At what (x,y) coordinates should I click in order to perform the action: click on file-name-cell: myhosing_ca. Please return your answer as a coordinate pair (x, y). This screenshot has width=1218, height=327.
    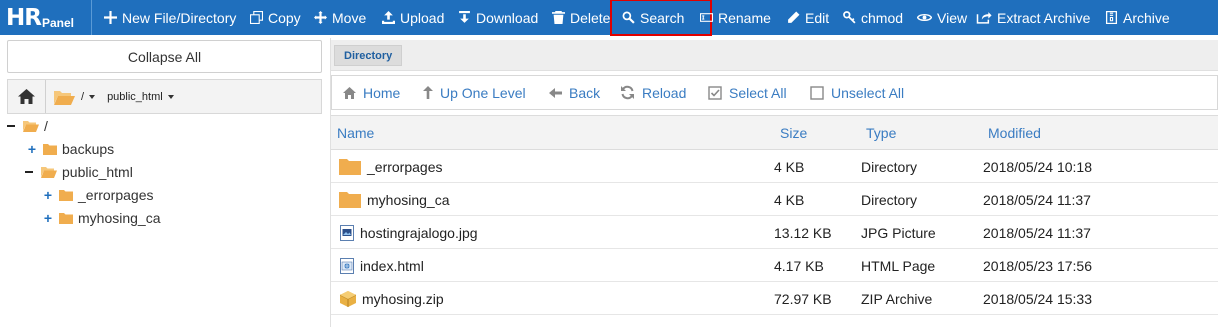
    Looking at the image, I should click on (394, 199).